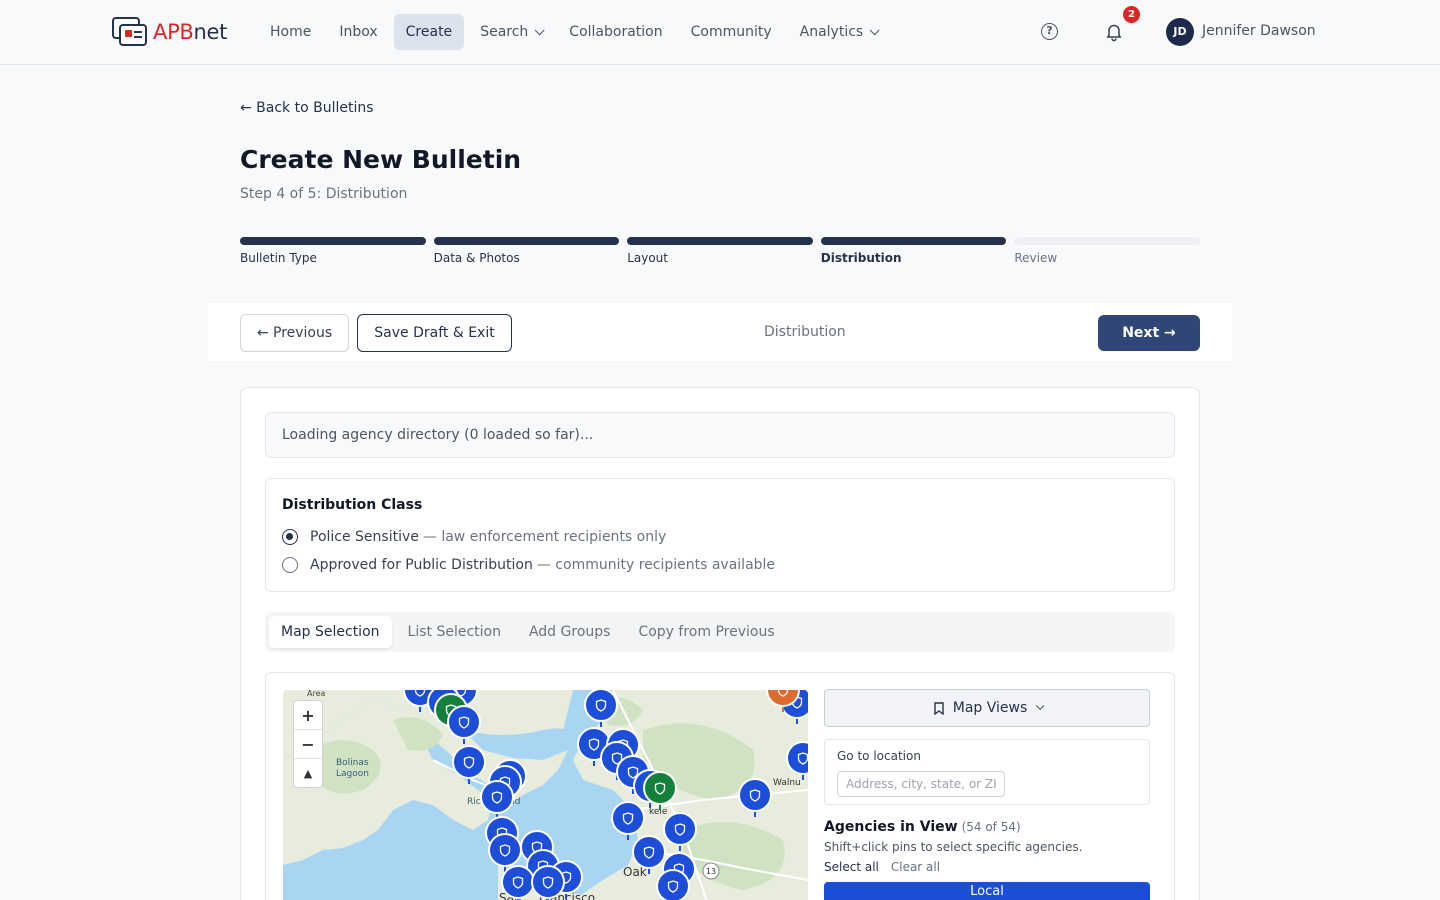  What do you see at coordinates (290, 565) in the screenshot?
I see `radio-unselected-icon` at bounding box center [290, 565].